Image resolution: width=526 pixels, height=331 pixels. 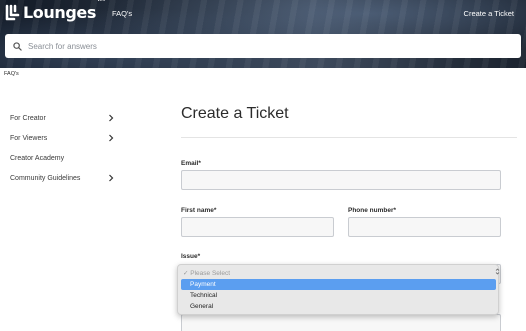 I want to click on select-caret-icon, so click(x=497, y=271).